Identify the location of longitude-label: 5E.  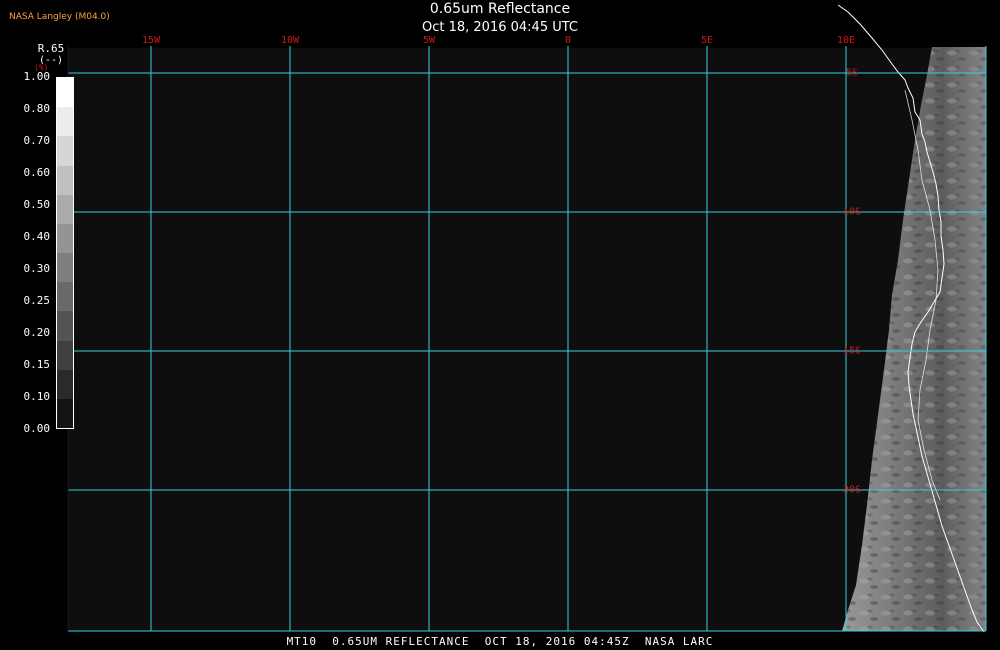
(707, 40).